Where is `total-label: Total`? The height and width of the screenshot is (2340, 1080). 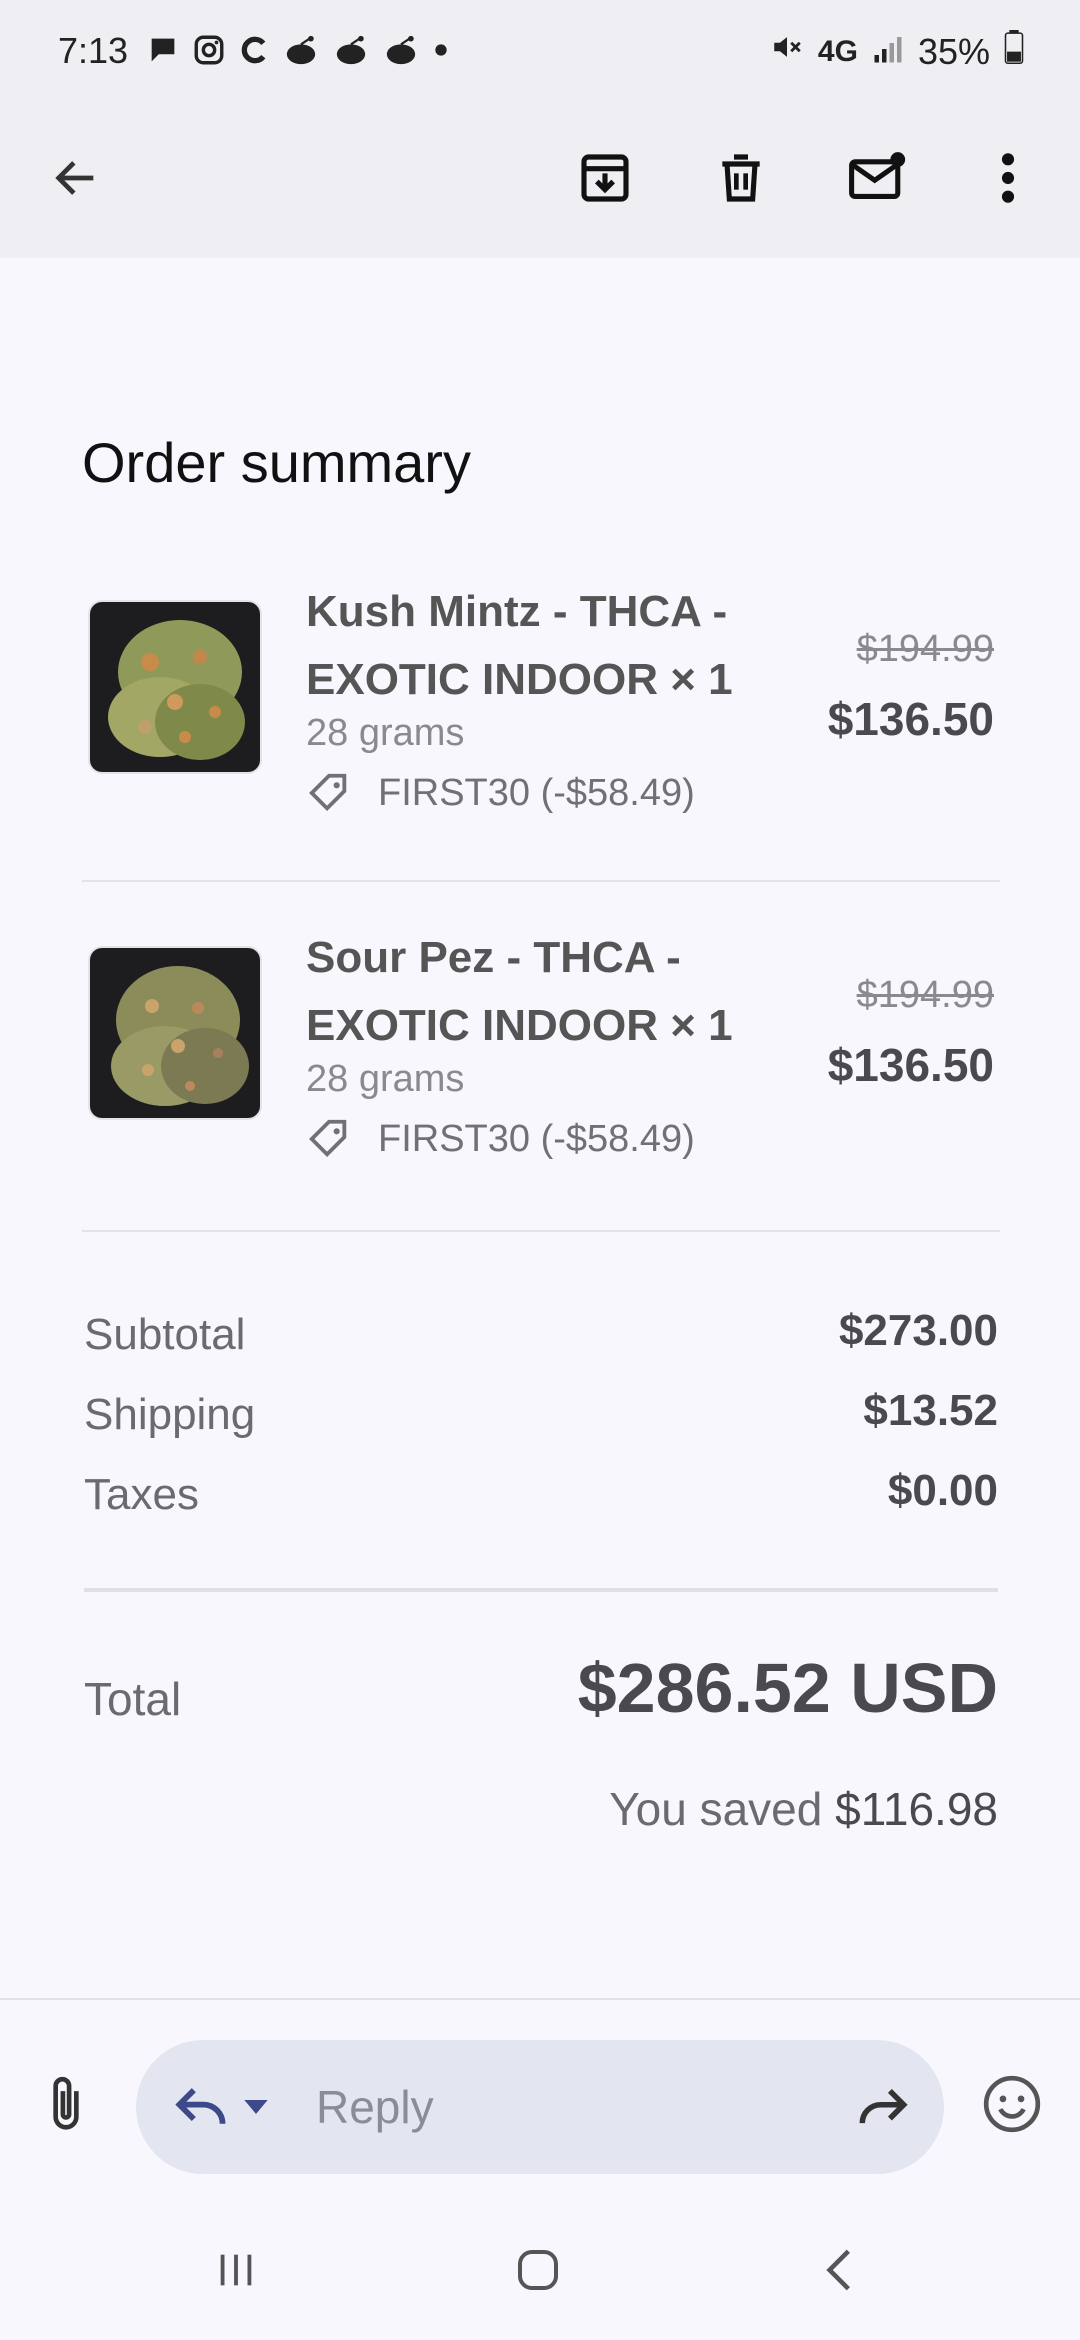 total-label: Total is located at coordinates (133, 1699).